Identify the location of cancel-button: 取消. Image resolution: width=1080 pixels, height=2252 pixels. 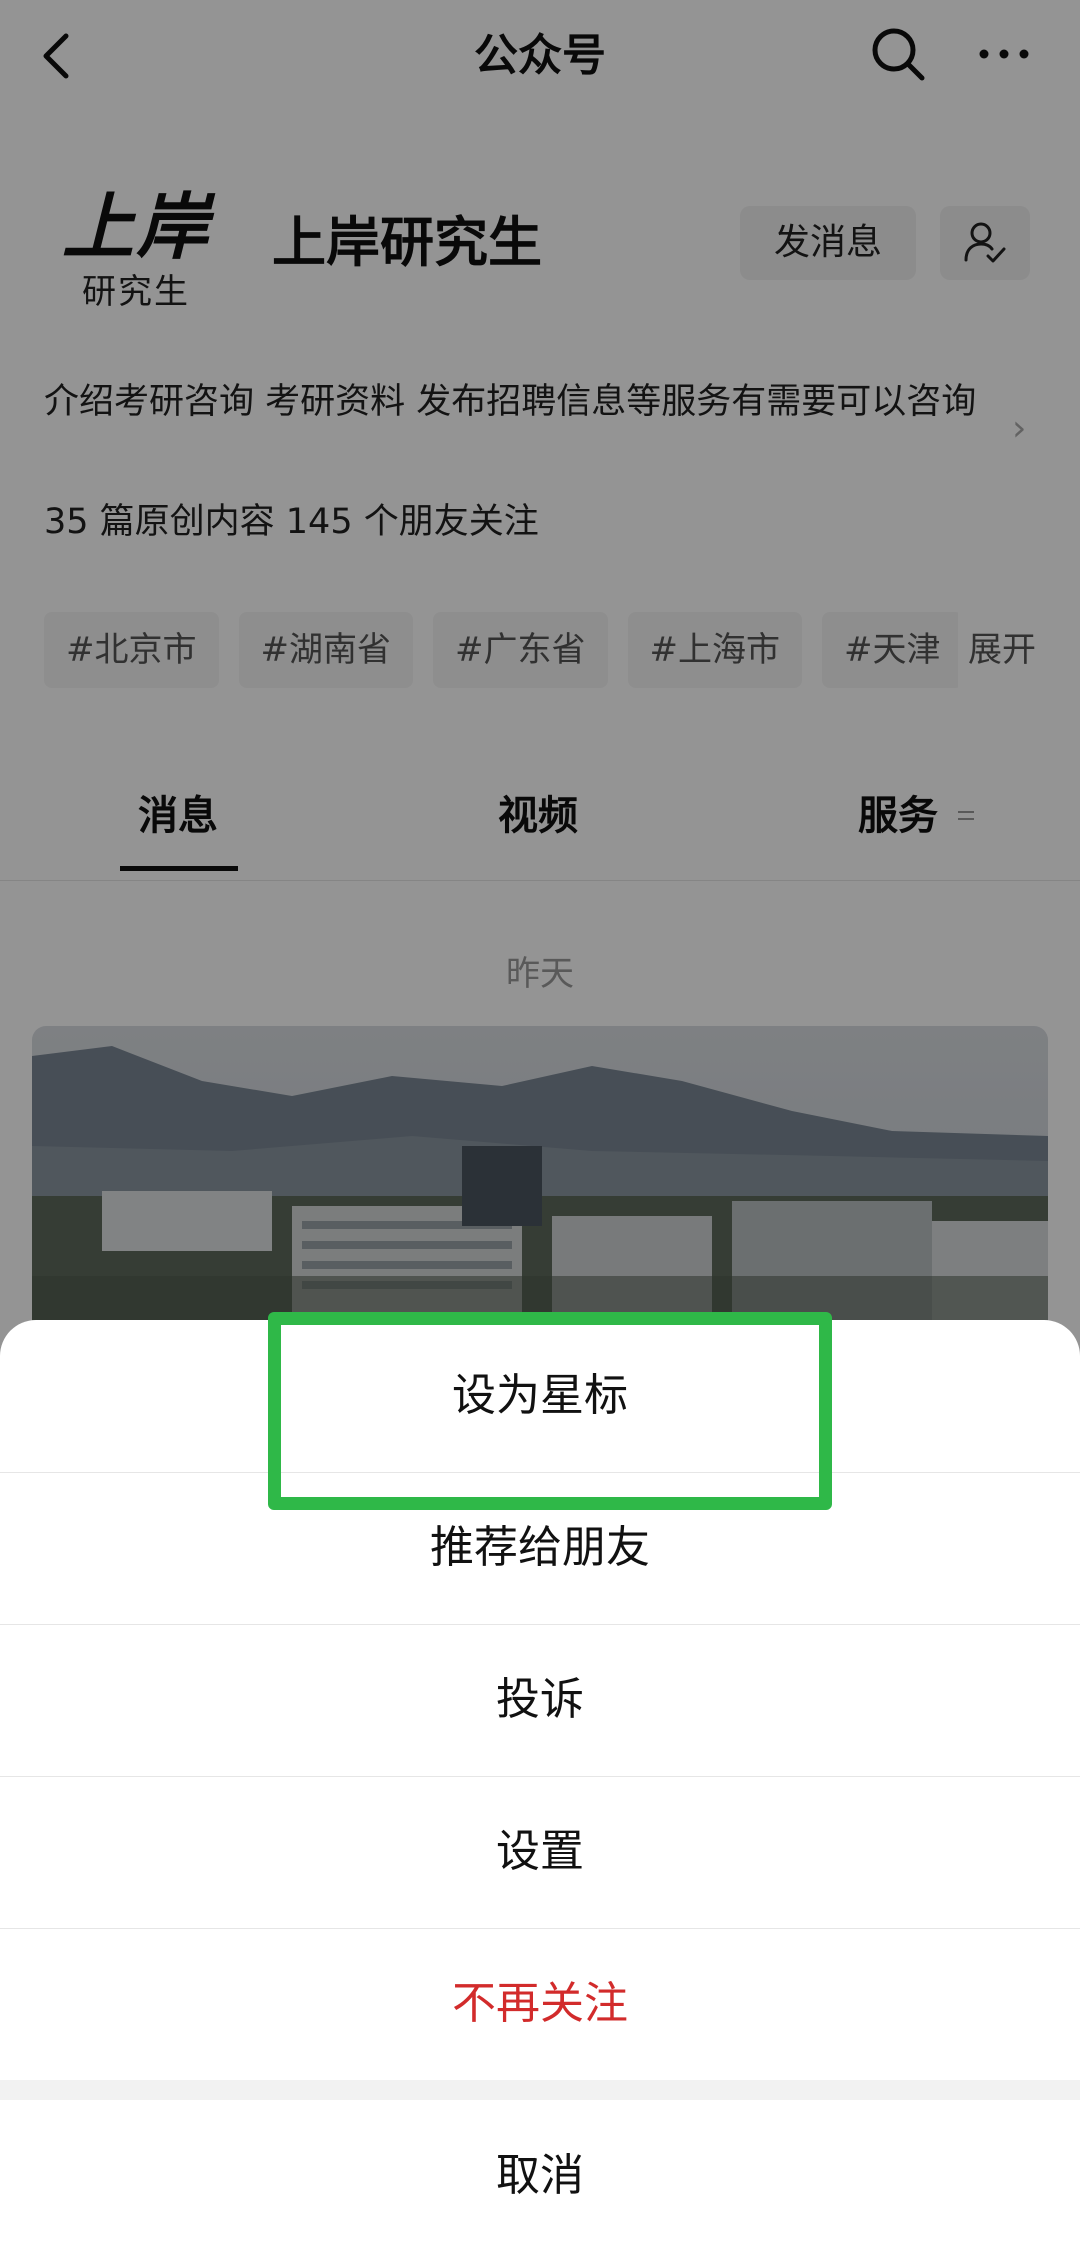
(540, 2176).